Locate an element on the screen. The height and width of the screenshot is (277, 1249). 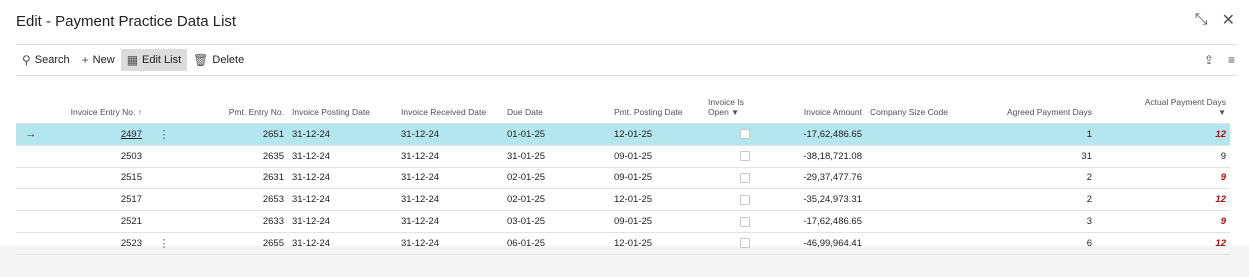
col-actual-payment-days: Actual Payment Days ▼ is located at coordinates (1163, 105).